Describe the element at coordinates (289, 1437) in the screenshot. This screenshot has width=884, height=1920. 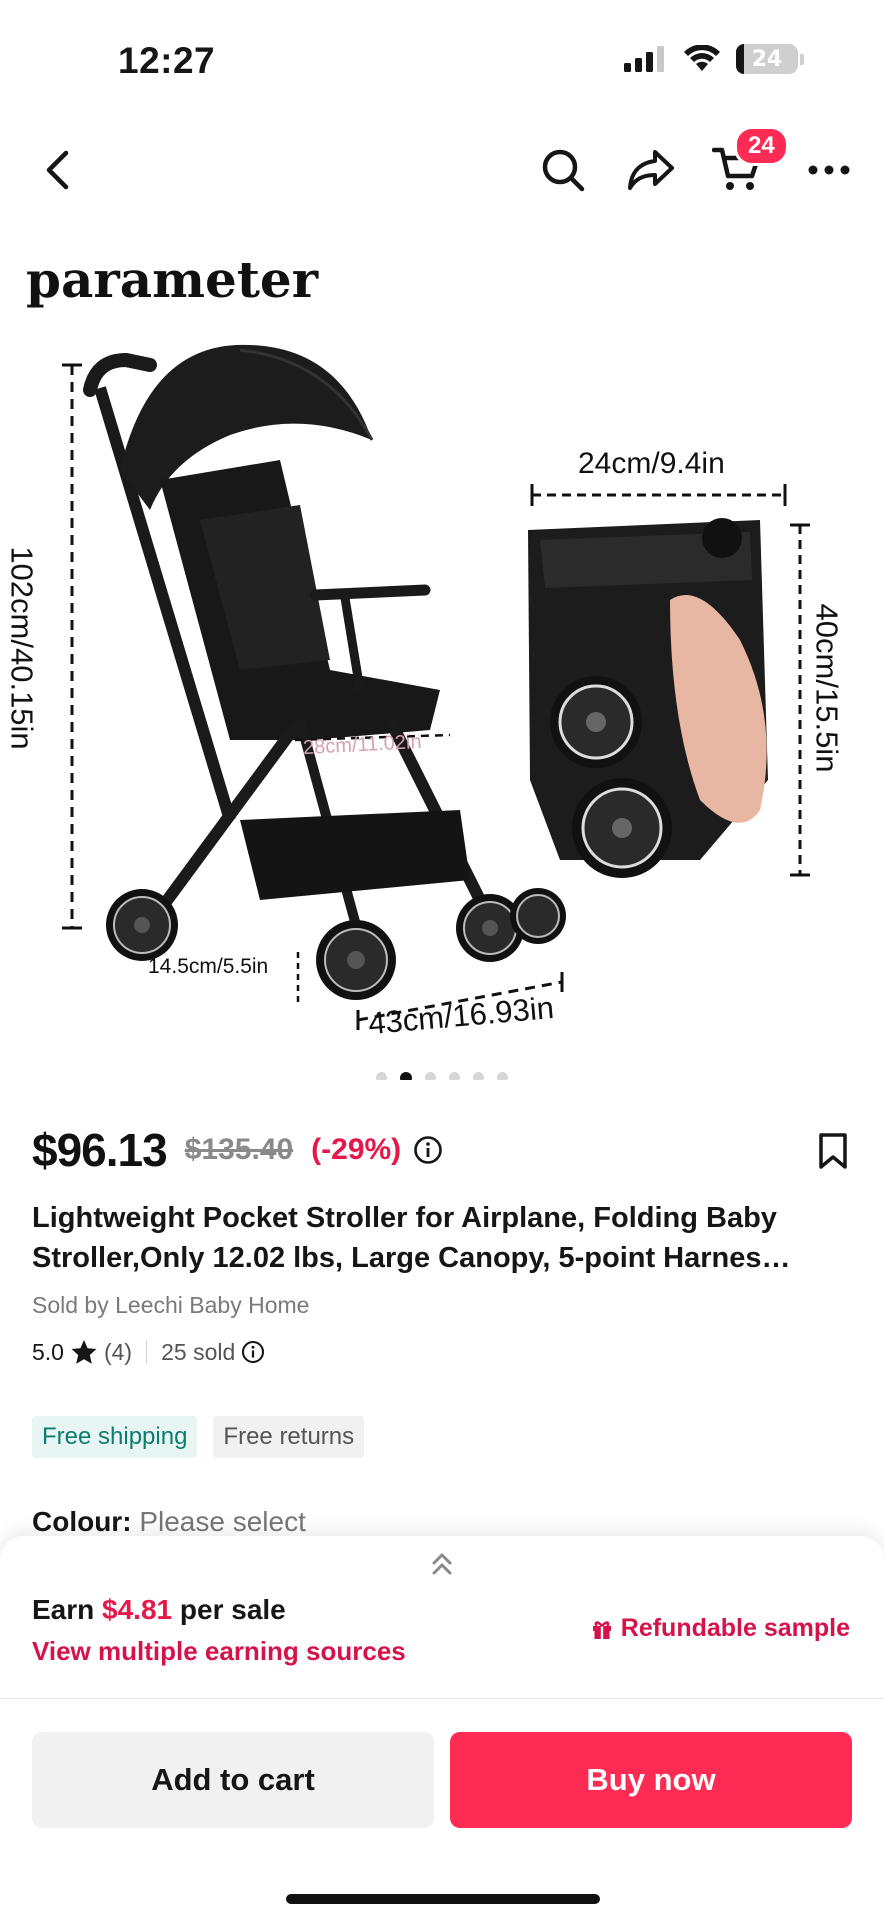
I see `free-returns-tag: Free returns` at that location.